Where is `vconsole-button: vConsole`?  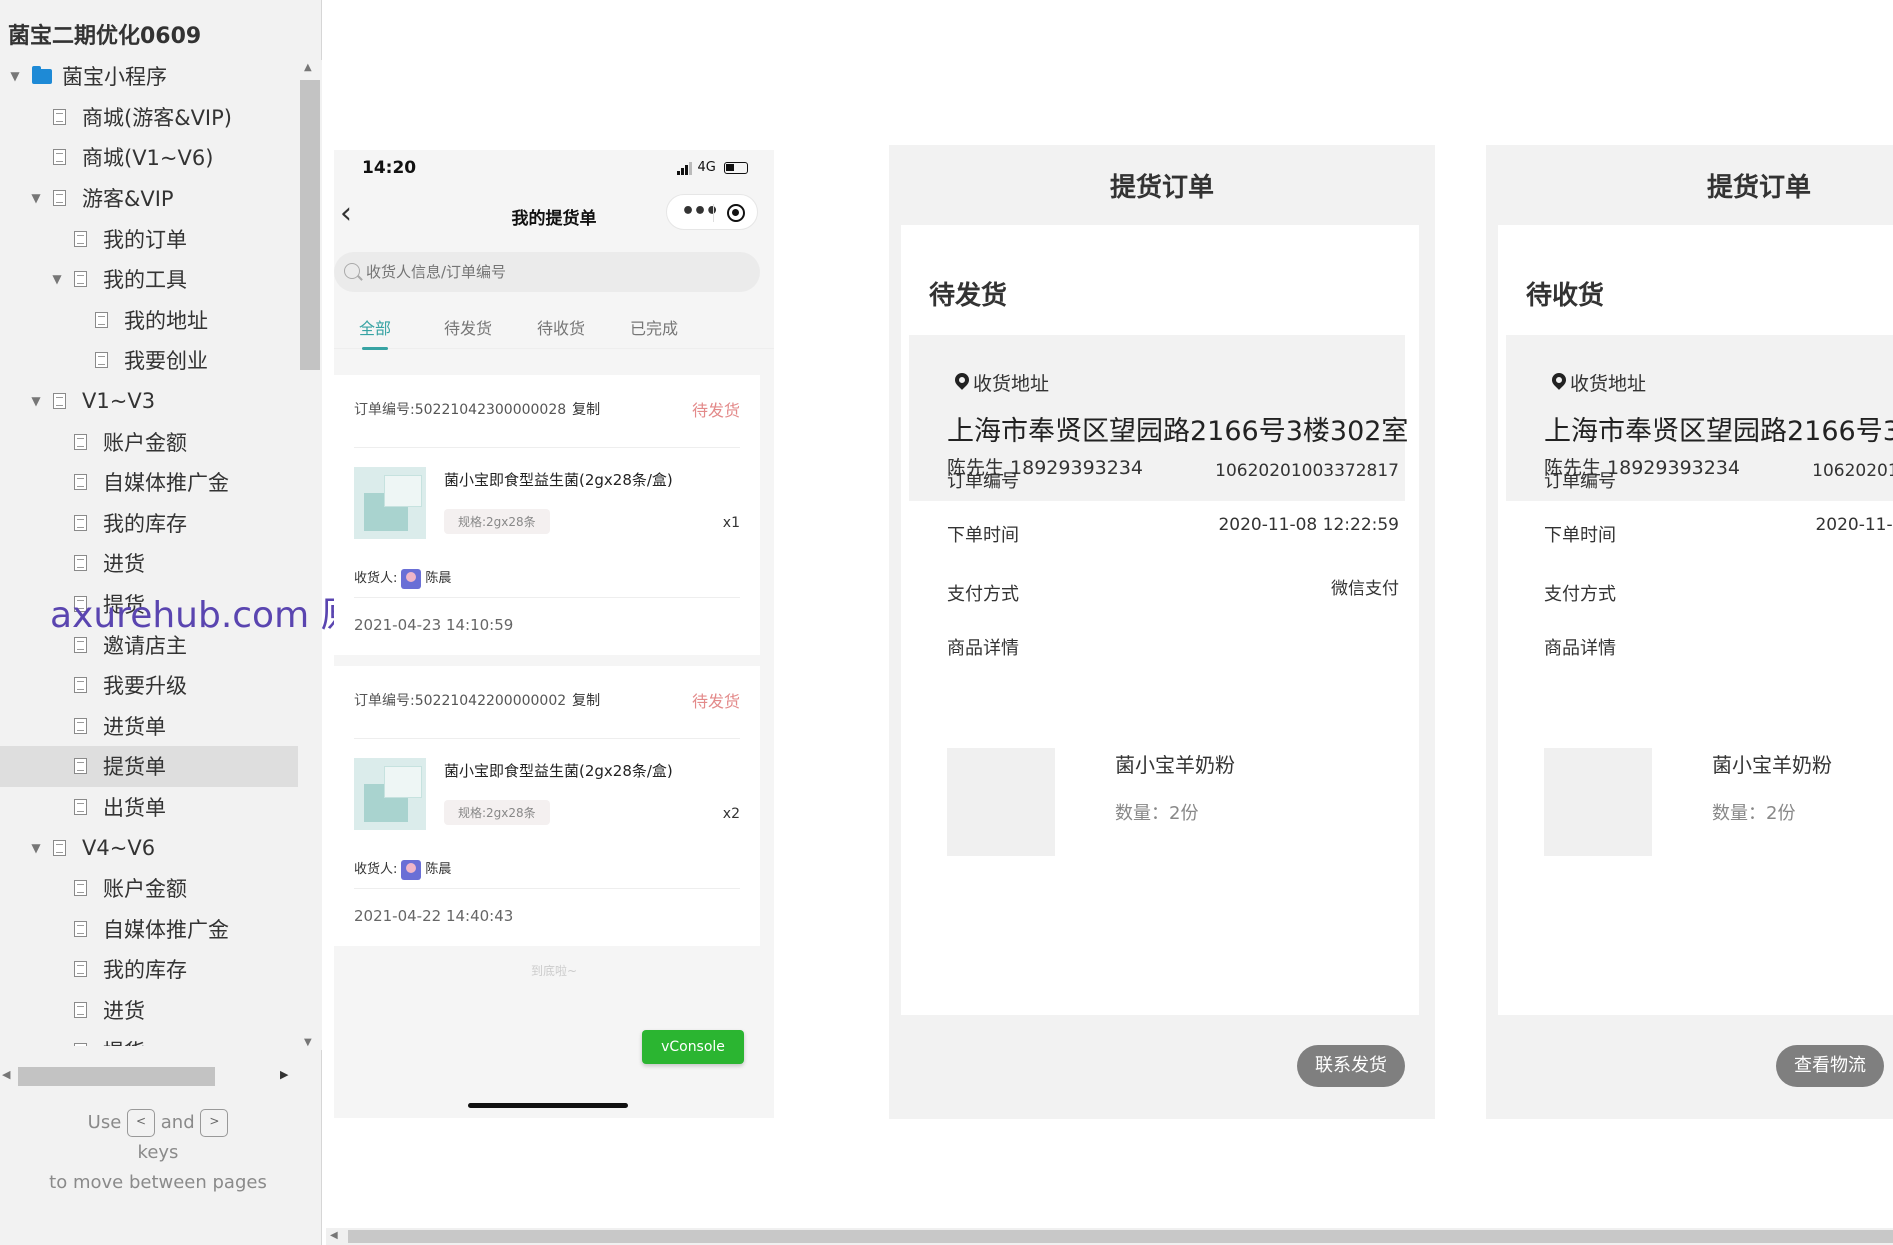 vconsole-button: vConsole is located at coordinates (693, 1047).